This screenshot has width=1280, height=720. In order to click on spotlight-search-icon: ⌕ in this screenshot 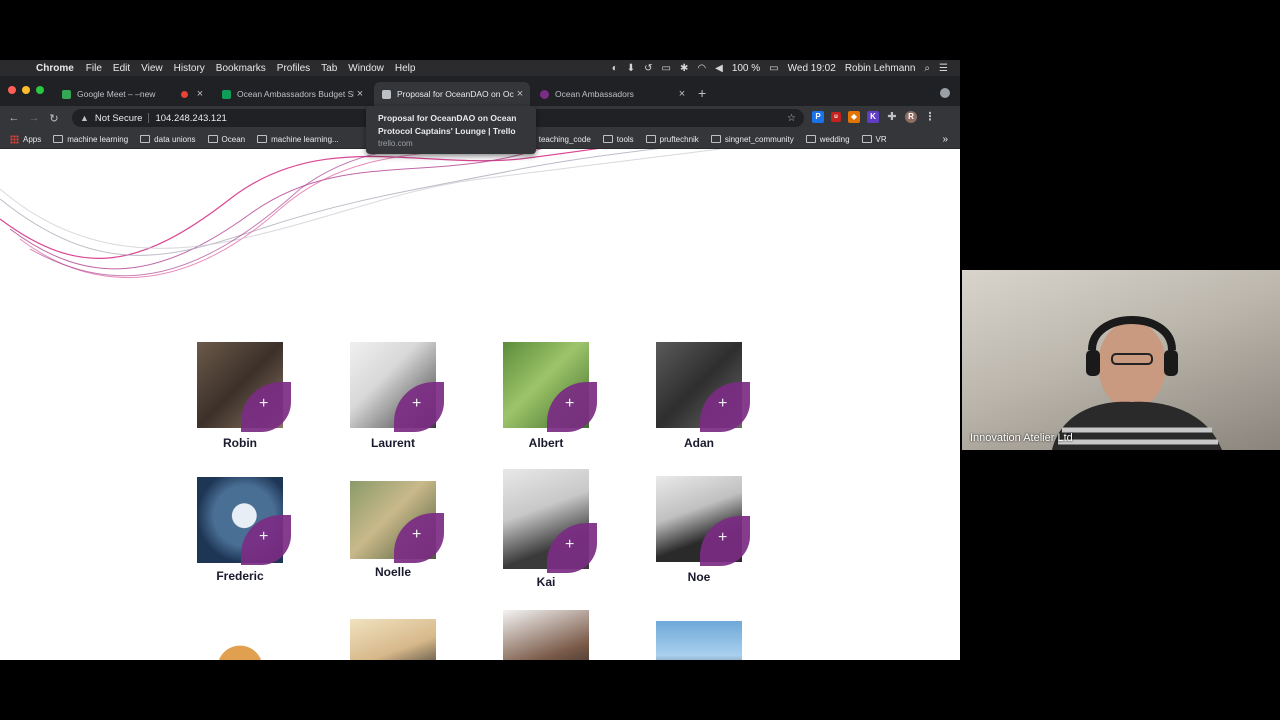, I will do `click(927, 68)`.